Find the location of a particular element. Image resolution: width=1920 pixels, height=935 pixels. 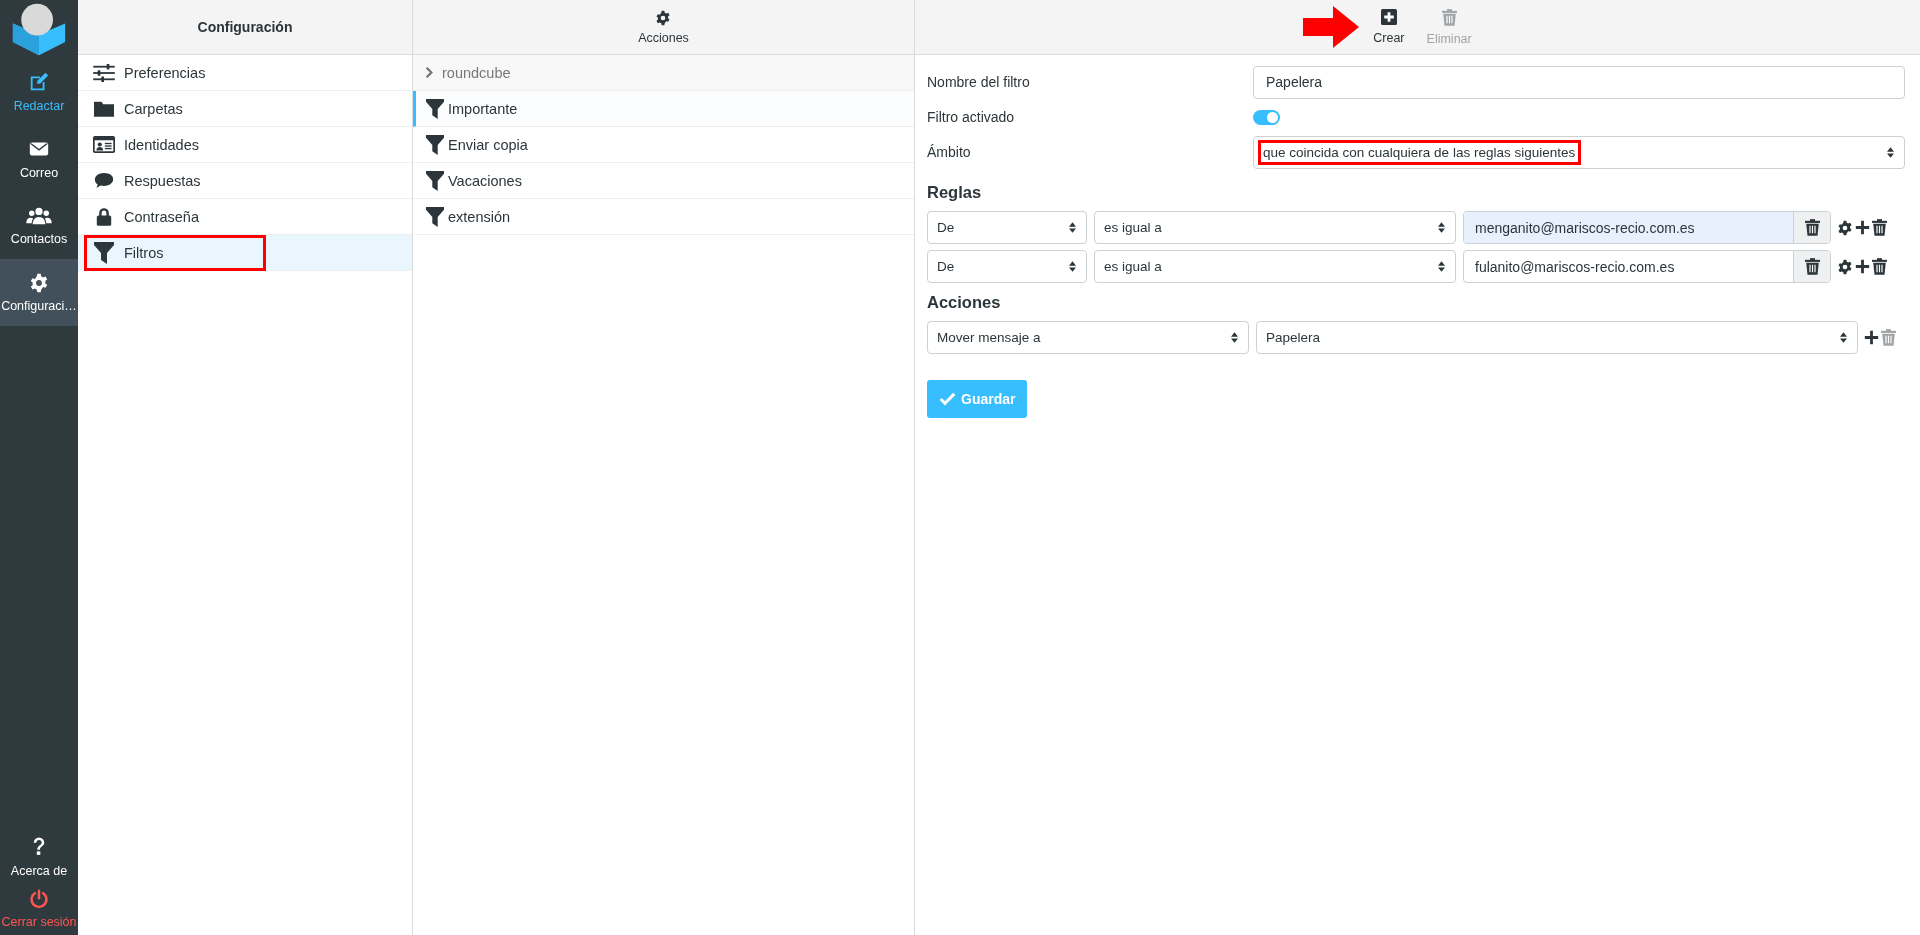

panel-title: Configuración is located at coordinates (245, 27).